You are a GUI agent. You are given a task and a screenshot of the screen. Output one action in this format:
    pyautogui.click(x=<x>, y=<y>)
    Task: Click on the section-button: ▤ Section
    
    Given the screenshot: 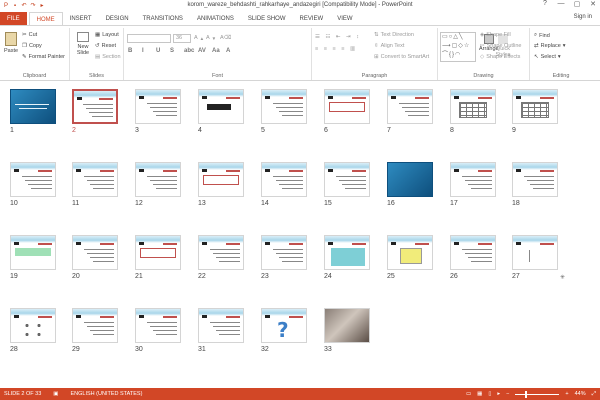 What is the action you would take?
    pyautogui.click(x=108, y=57)
    